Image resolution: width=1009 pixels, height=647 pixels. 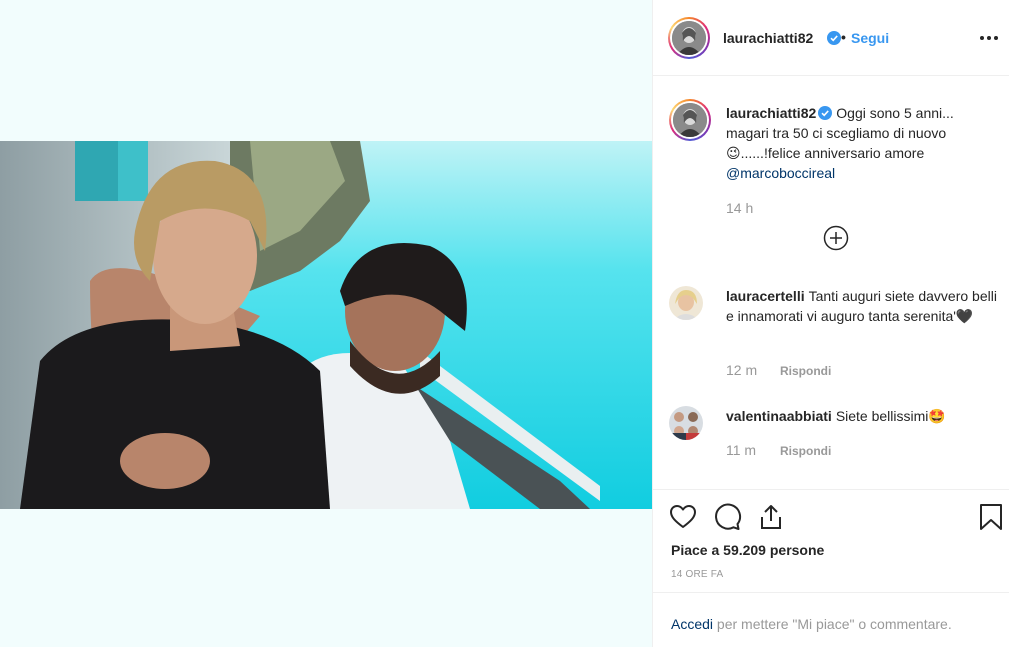 What do you see at coordinates (832, 153) in the screenshot?
I see `caption-line-3: ......!felice anniversario amore` at bounding box center [832, 153].